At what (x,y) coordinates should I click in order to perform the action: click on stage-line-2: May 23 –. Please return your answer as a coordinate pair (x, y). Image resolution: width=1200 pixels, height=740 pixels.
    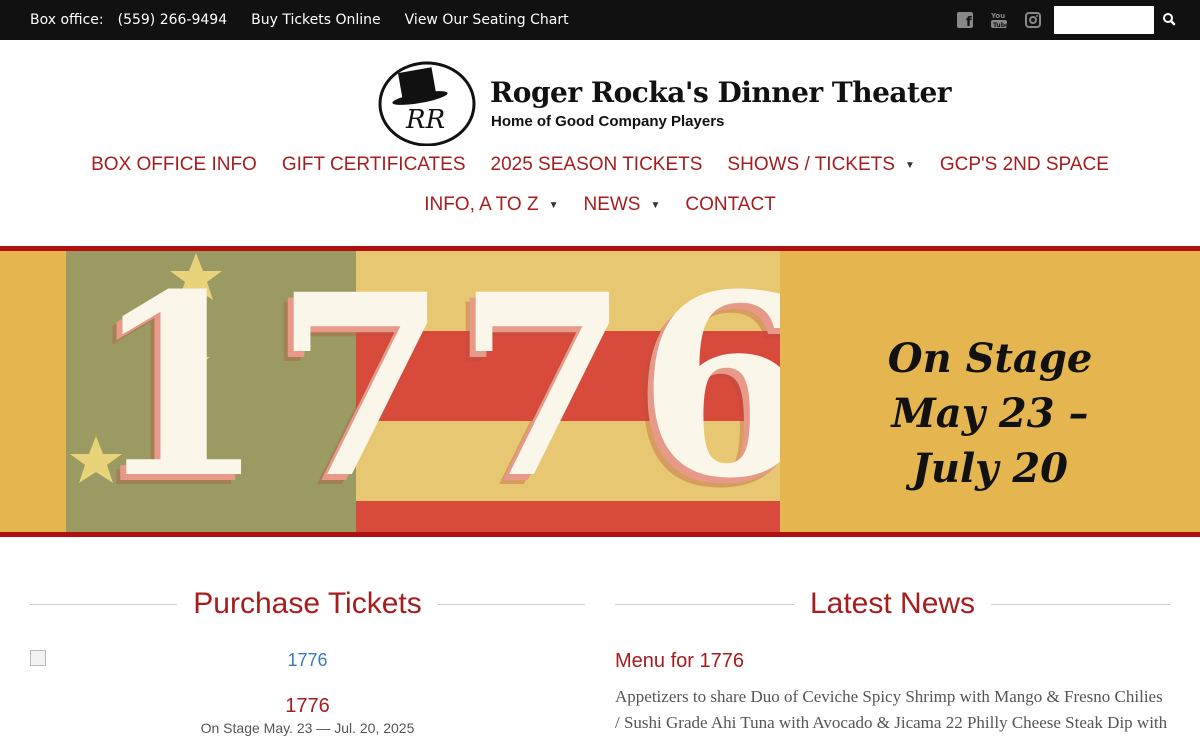
    Looking at the image, I should click on (990, 413).